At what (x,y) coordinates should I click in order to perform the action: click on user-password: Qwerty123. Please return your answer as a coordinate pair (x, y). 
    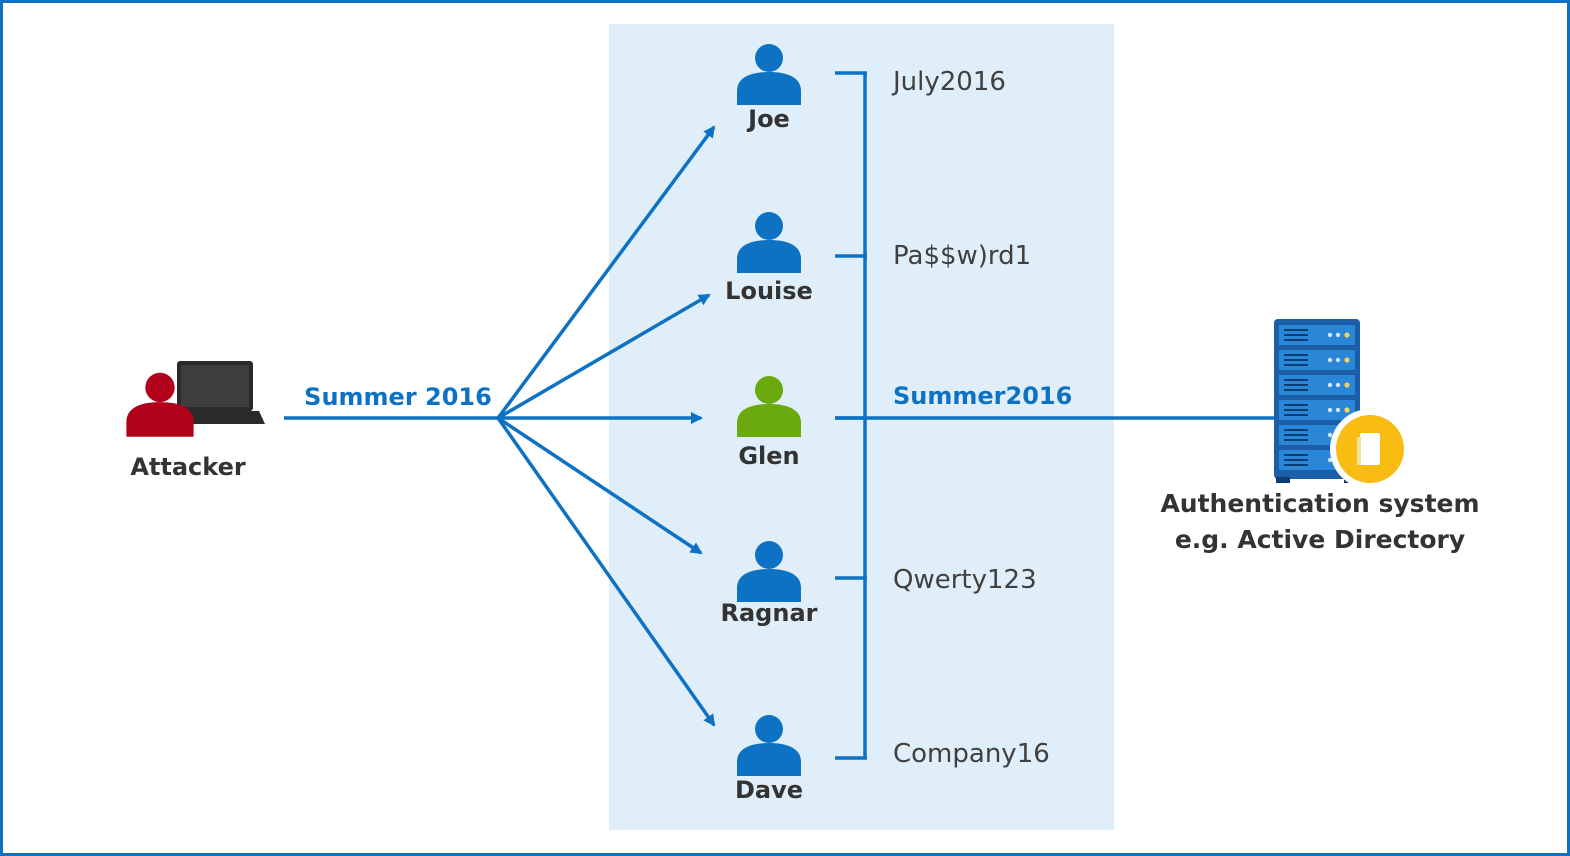
    Looking at the image, I should click on (965, 580).